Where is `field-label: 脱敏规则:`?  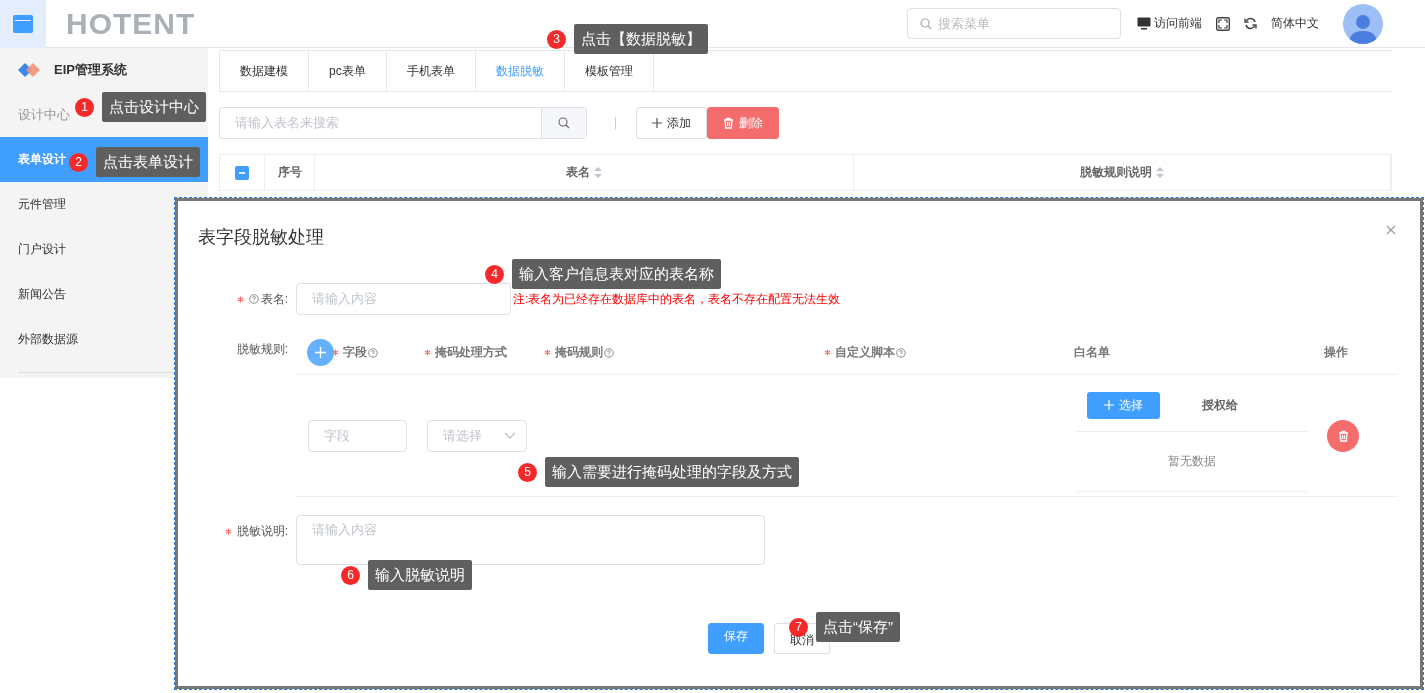 field-label: 脱敏规则: is located at coordinates (262, 349).